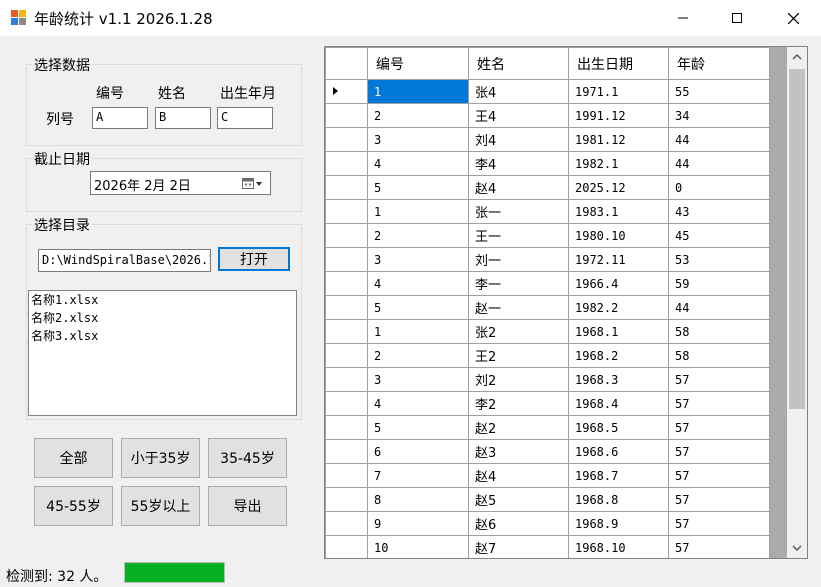 The height and width of the screenshot is (587, 821). What do you see at coordinates (518, 523) in the screenshot?
I see `cell-name: 赵6` at bounding box center [518, 523].